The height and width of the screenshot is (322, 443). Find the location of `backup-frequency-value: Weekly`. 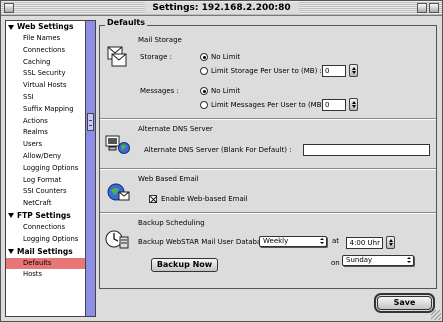

backup-frequency-value: Weekly is located at coordinates (276, 241).